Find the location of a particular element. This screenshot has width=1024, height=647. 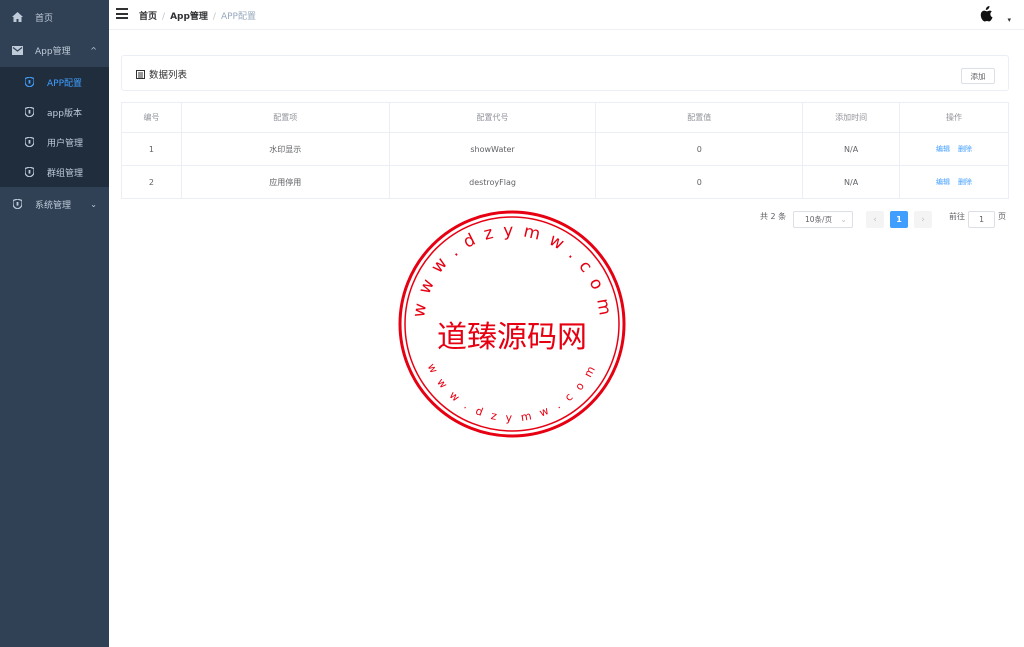

prev-page-button: ‹ is located at coordinates (875, 219).